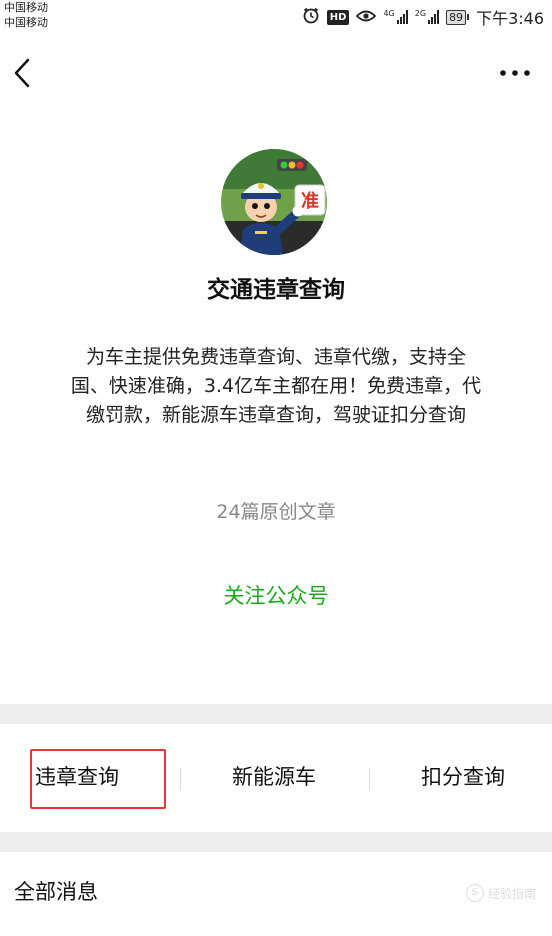 This screenshot has width=552, height=936. What do you see at coordinates (420, 13) in the screenshot?
I see `network-2-label: 2G` at bounding box center [420, 13].